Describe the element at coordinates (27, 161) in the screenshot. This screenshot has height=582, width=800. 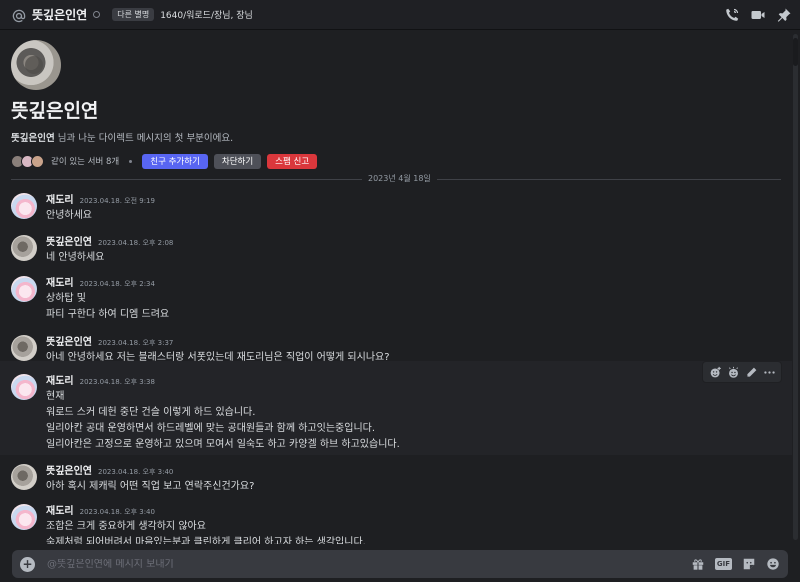
I see `mutual-server-icons` at that location.